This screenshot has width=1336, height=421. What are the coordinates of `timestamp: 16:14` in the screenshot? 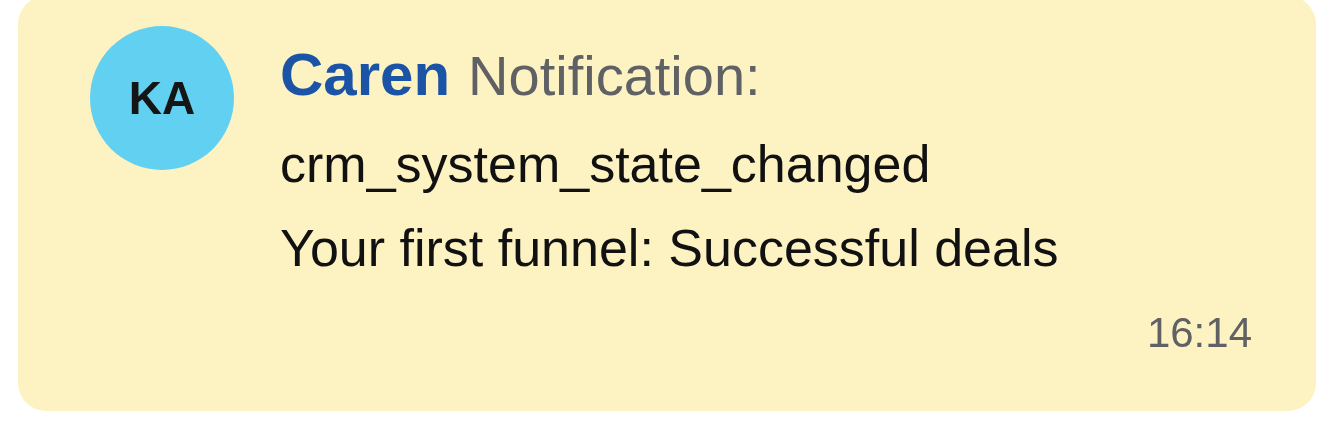 It's located at (1199, 333).